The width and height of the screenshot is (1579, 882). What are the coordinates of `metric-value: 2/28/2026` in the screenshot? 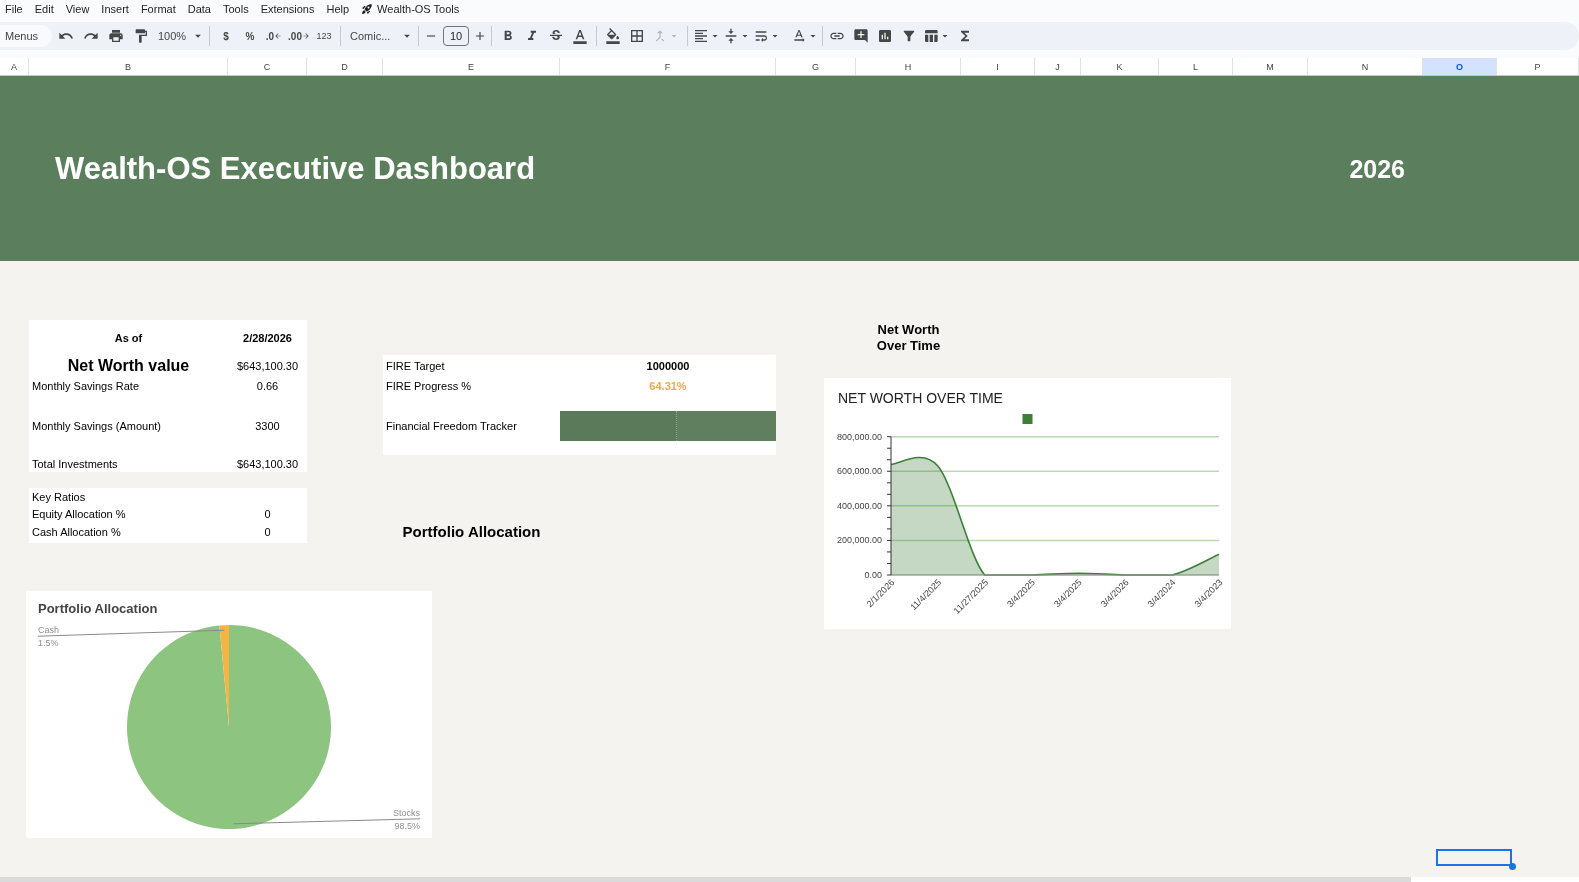 It's located at (267, 337).